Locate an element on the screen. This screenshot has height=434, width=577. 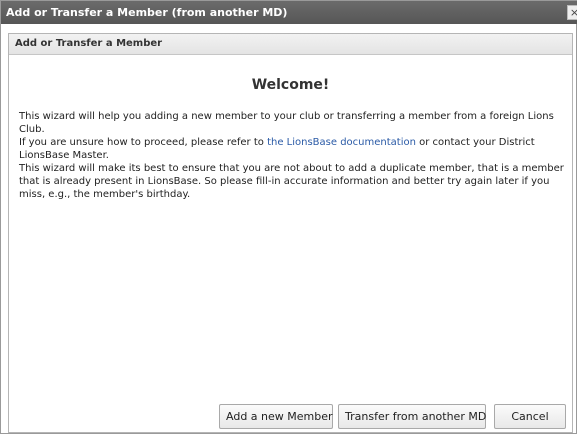
panel-header: Add or Transfer a Member is located at coordinates (290, 44).